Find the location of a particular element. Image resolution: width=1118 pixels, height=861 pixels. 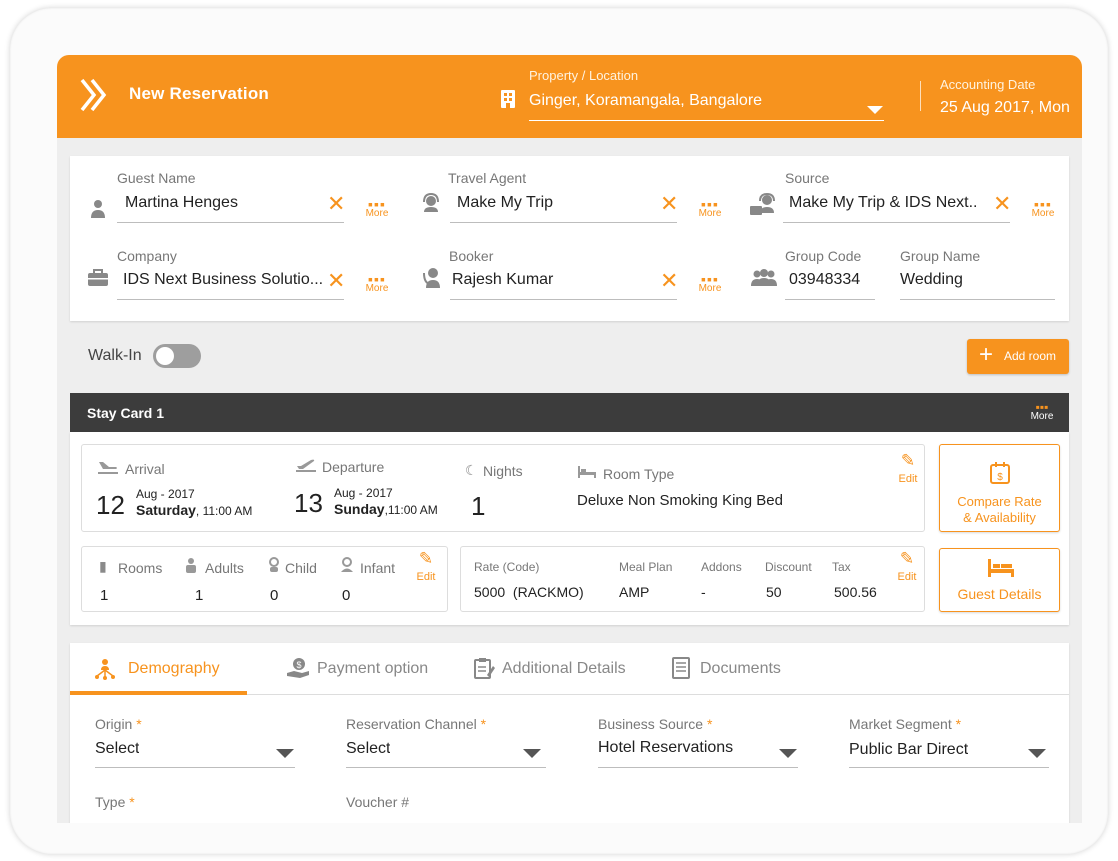

nights-value: 1 is located at coordinates (478, 506).